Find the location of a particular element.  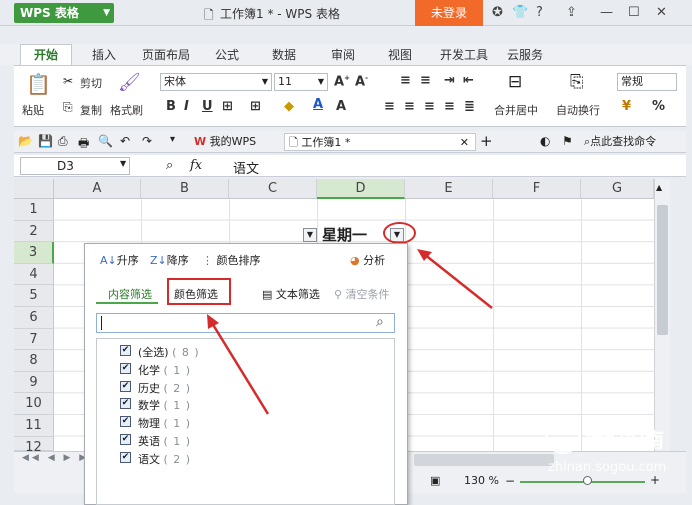

arrow-to-color-filter is located at coordinates (240, 368).